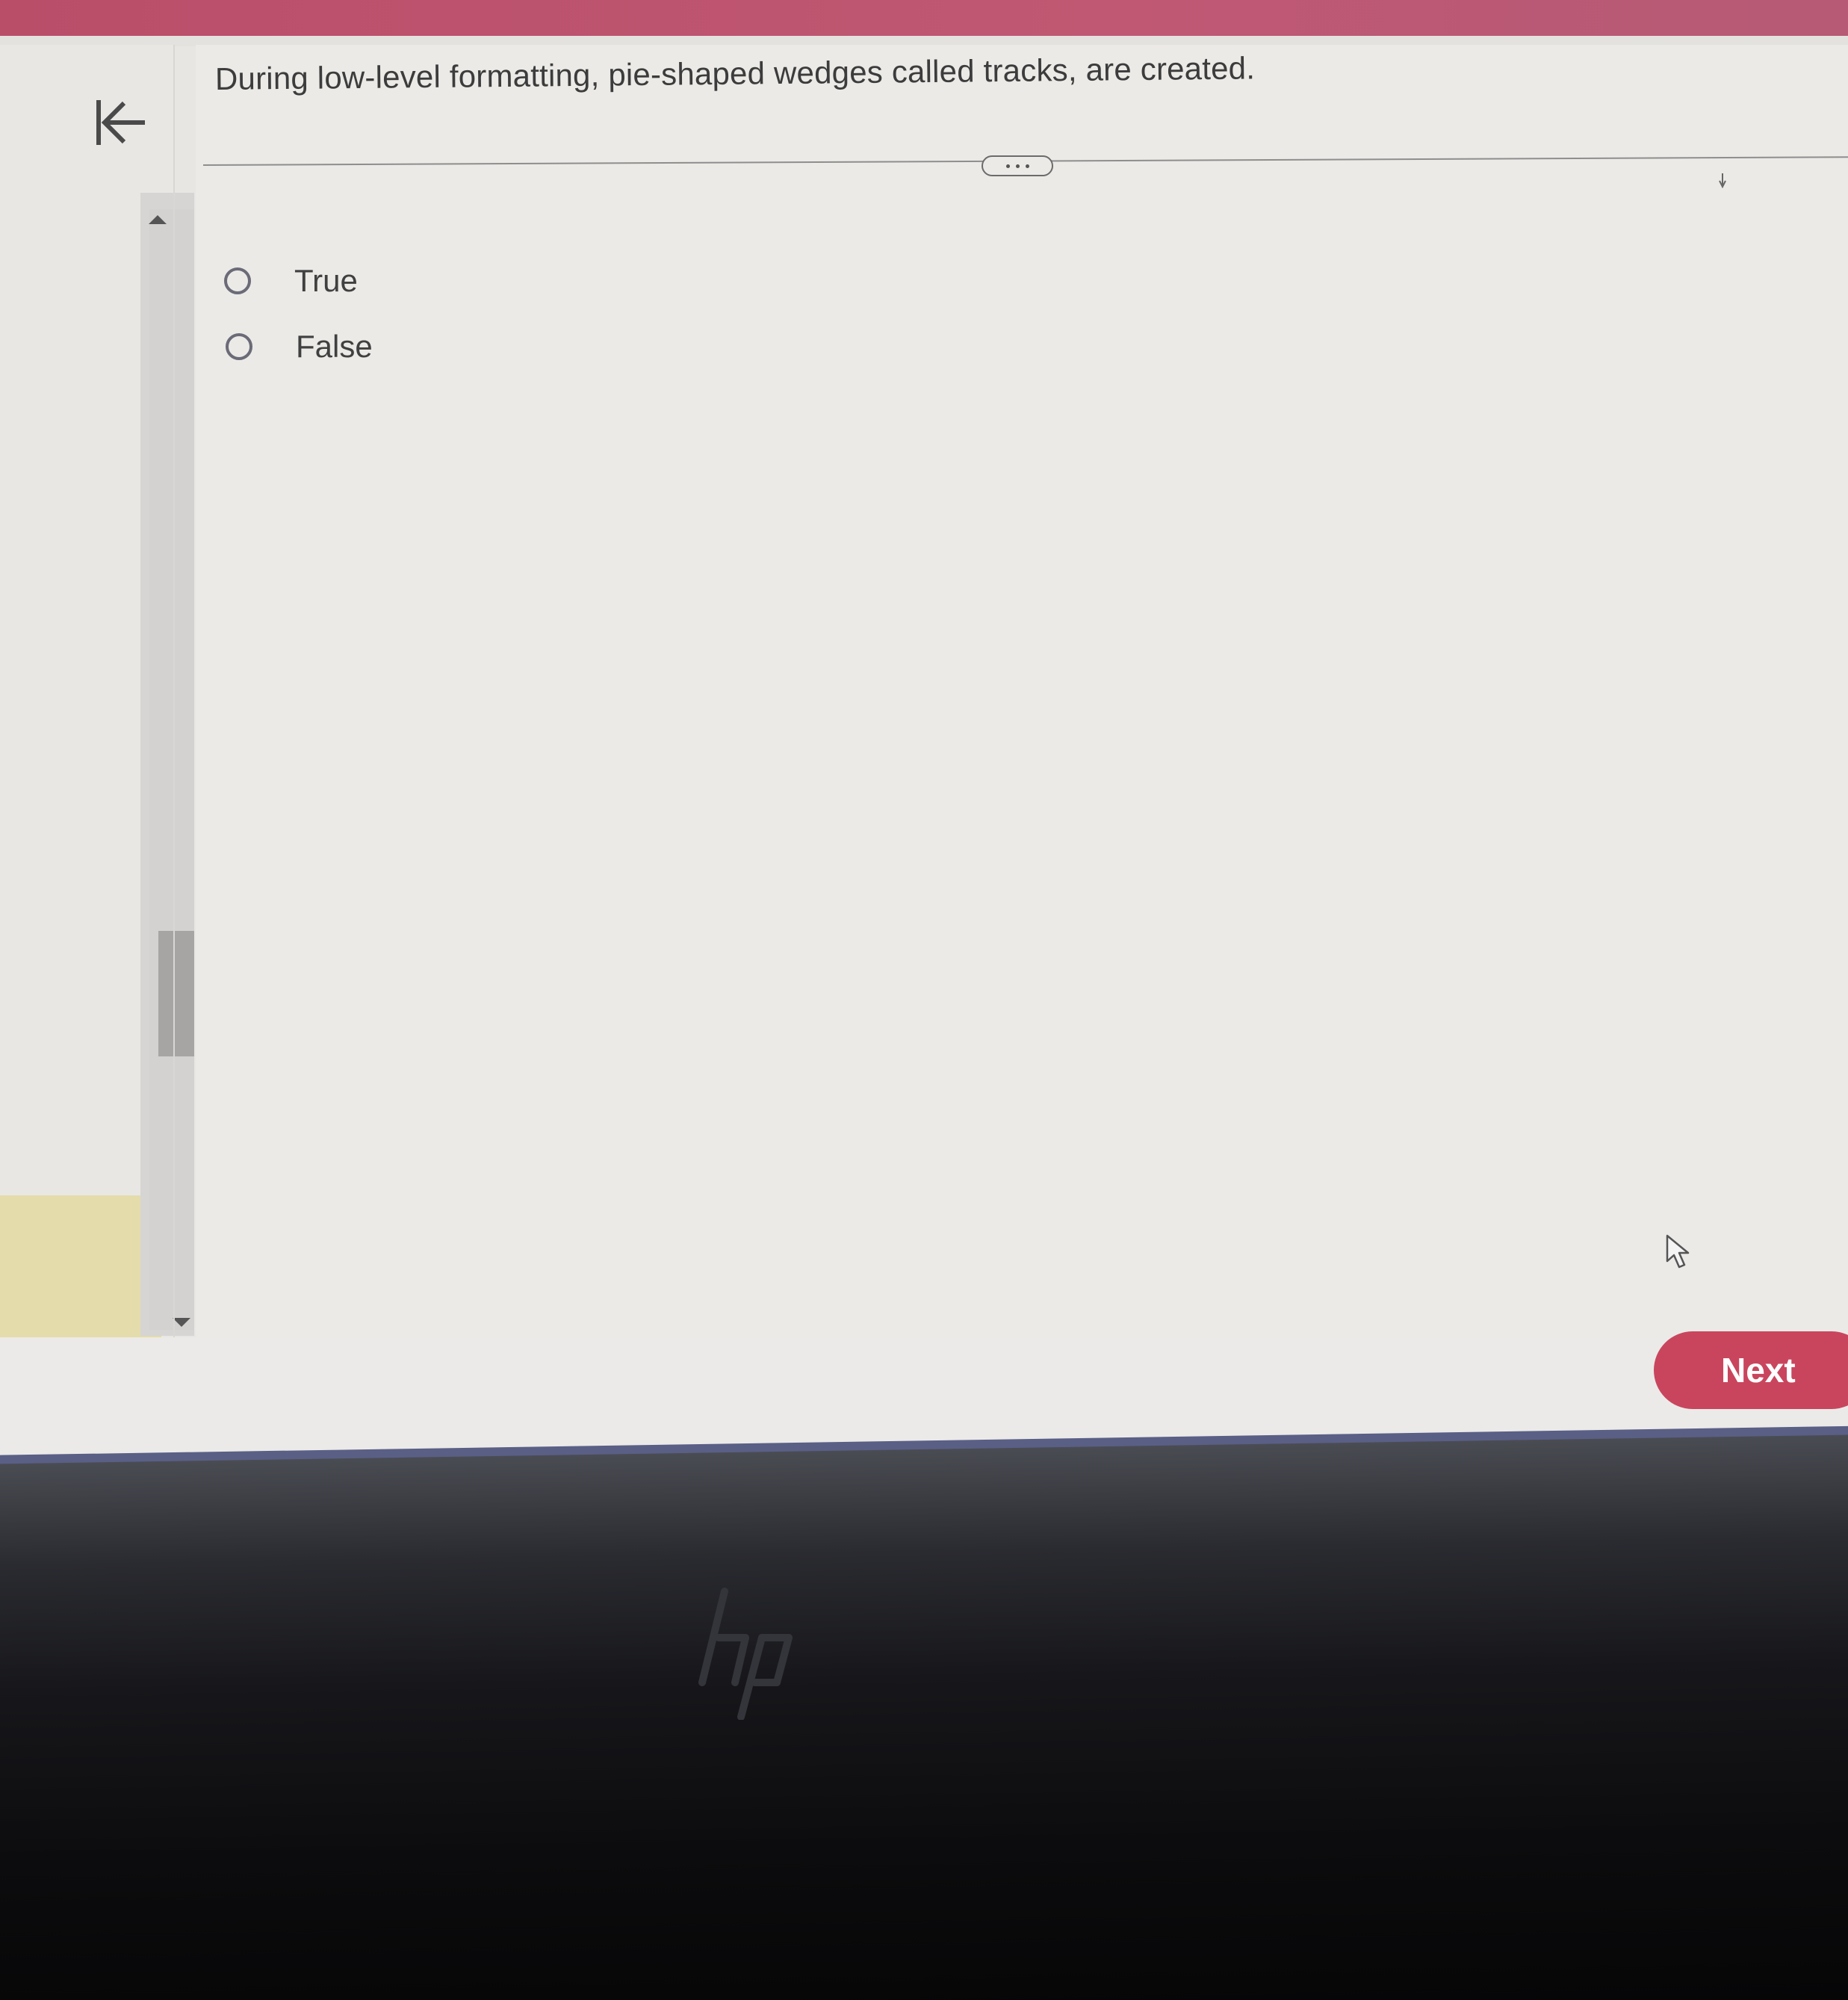  What do you see at coordinates (174, 691) in the screenshot?
I see `panel-divider` at bounding box center [174, 691].